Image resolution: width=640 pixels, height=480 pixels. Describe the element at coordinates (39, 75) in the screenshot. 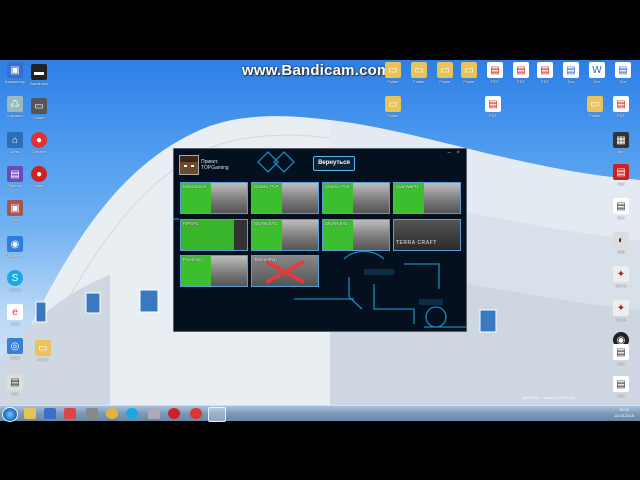

I see `desktop-icon-app: ▬ Bandicam` at that location.